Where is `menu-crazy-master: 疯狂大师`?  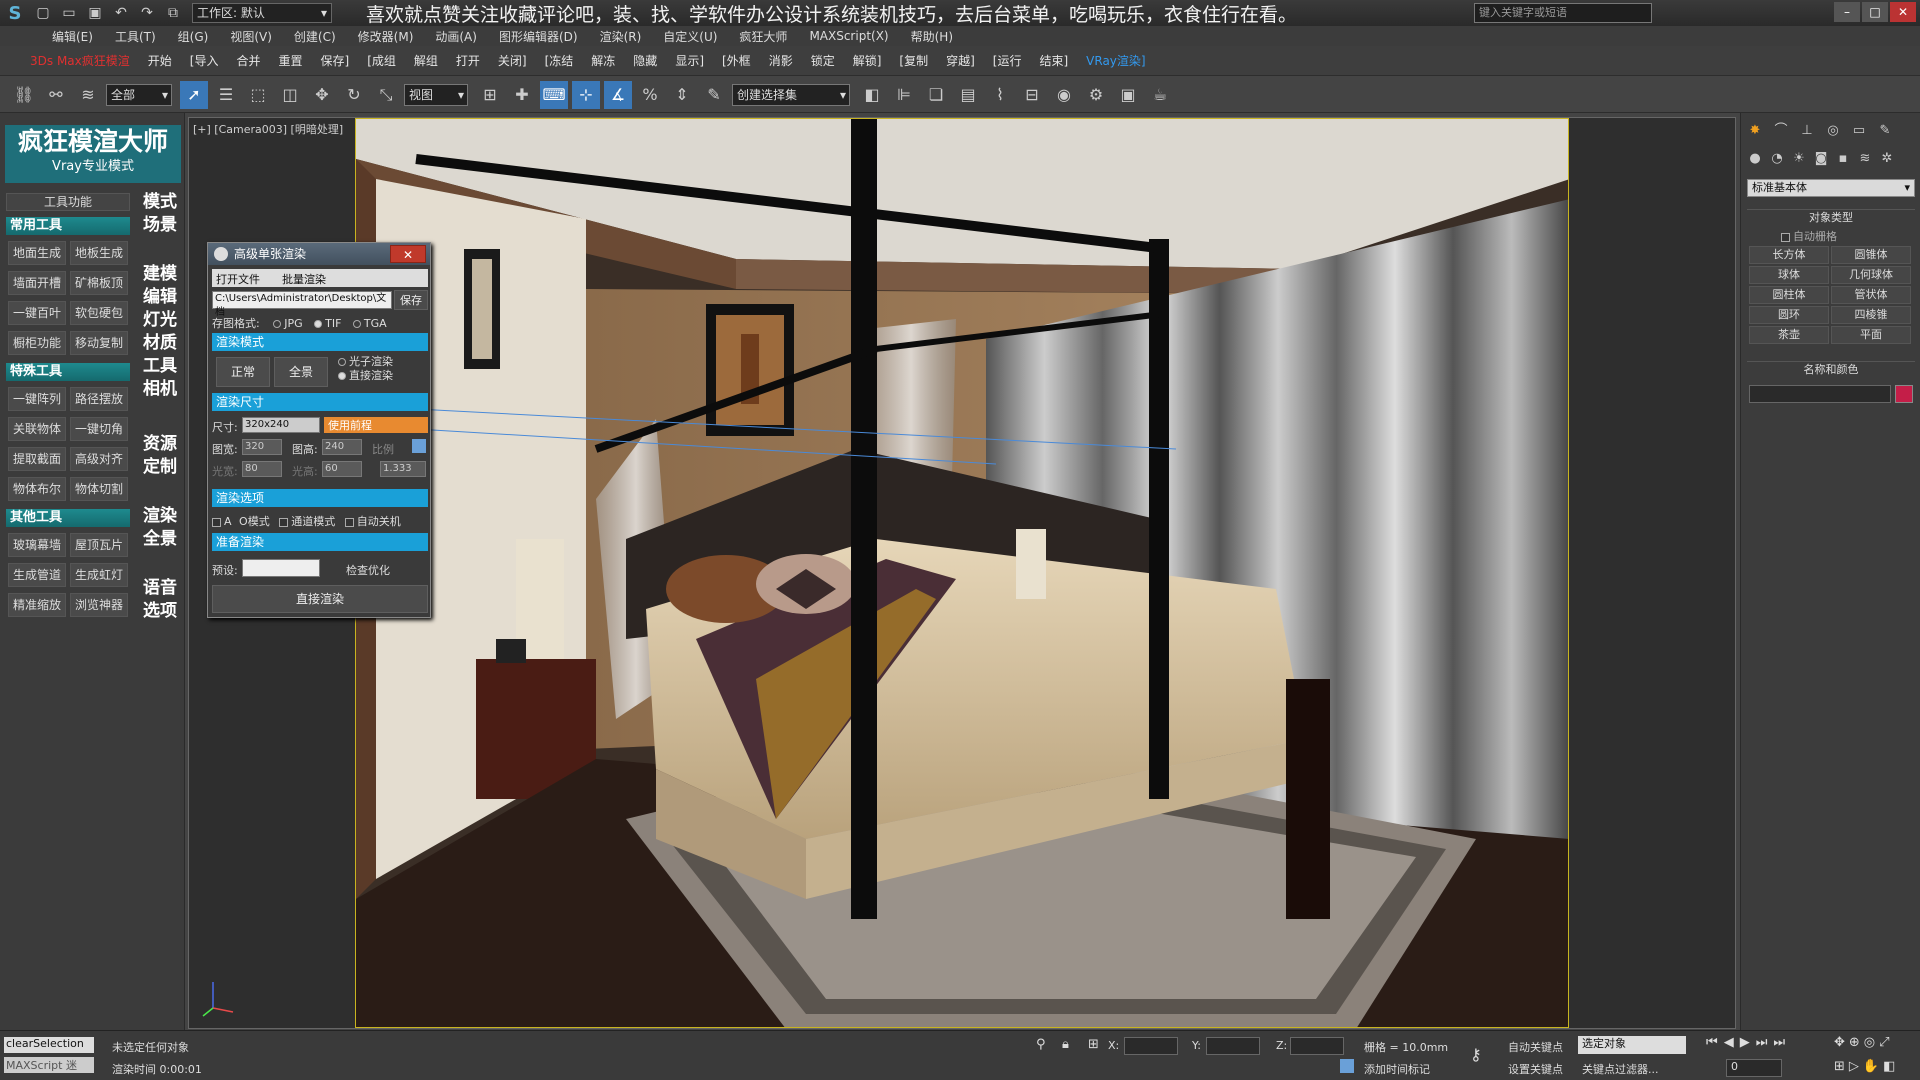
menu-crazy-master: 疯狂大师 is located at coordinates (763, 36).